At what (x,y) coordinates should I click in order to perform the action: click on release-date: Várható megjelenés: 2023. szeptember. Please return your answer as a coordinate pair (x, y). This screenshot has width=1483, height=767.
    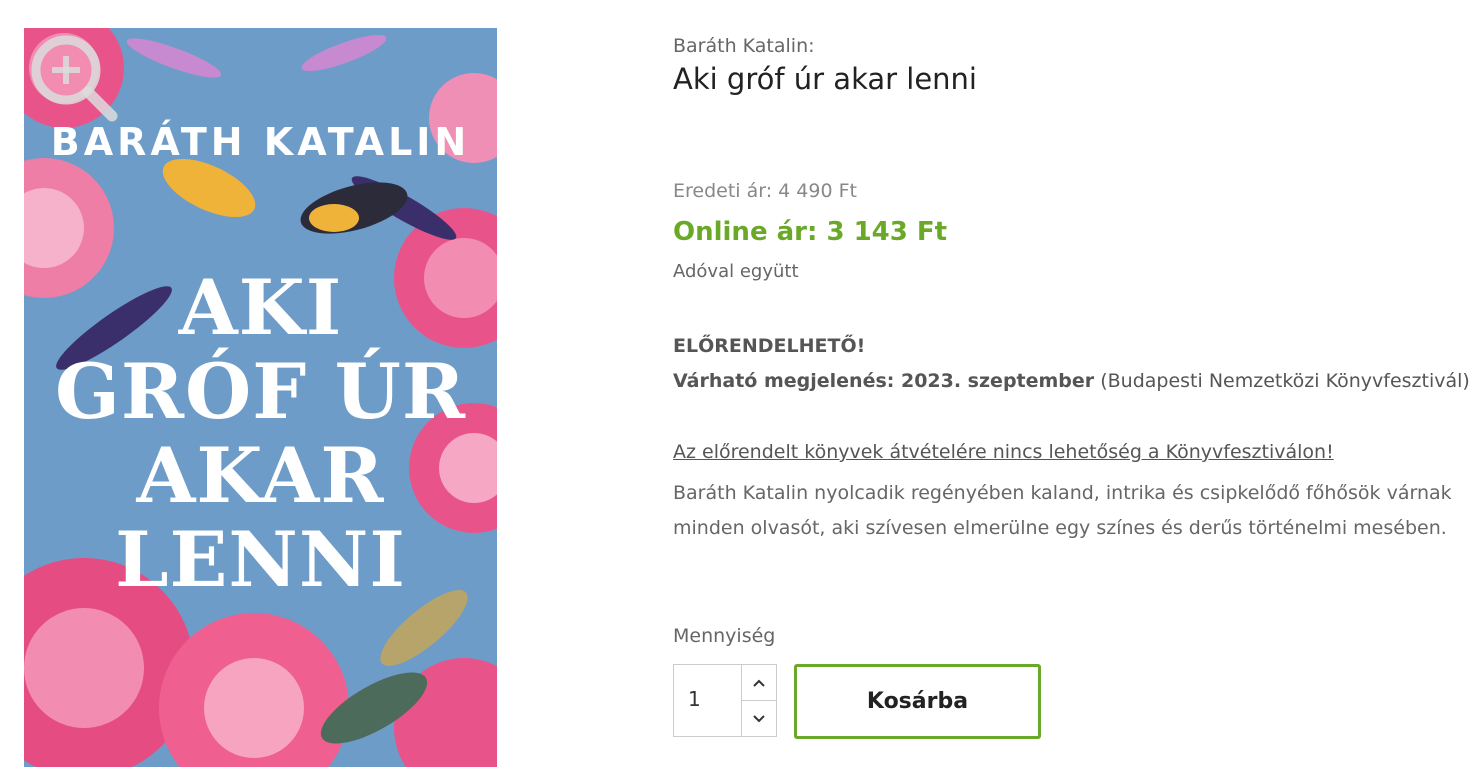
    Looking at the image, I should click on (884, 381).